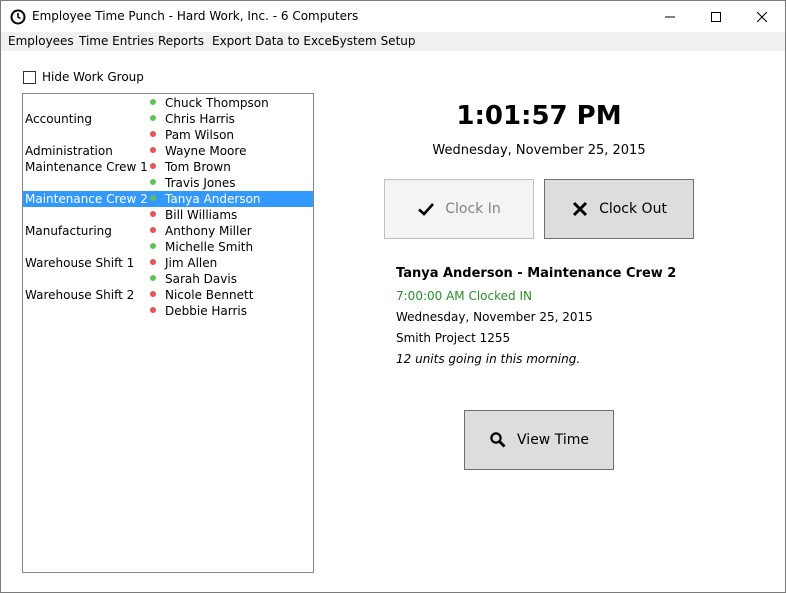  What do you see at coordinates (80, 263) in the screenshot?
I see `work-group-label: Warehouse Shift 1` at bounding box center [80, 263].